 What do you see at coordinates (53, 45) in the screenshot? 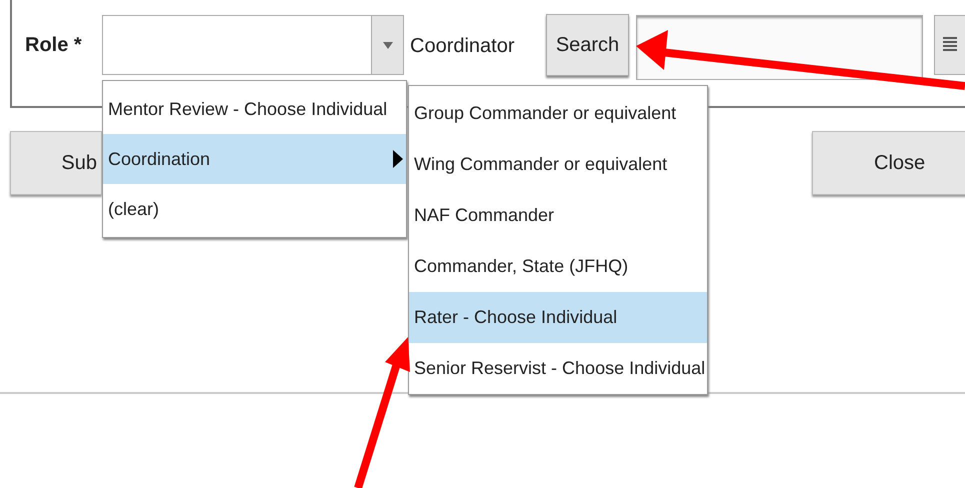
I see `role-label: Role *` at bounding box center [53, 45].